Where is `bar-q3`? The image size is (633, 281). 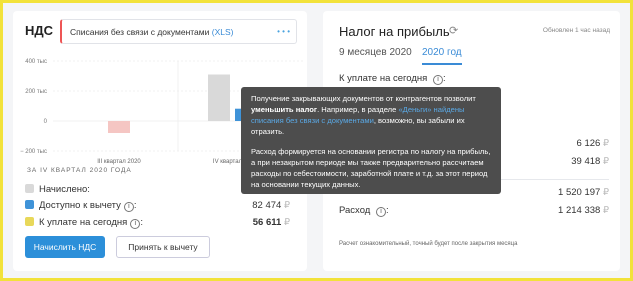 bar-q3 is located at coordinates (119, 127).